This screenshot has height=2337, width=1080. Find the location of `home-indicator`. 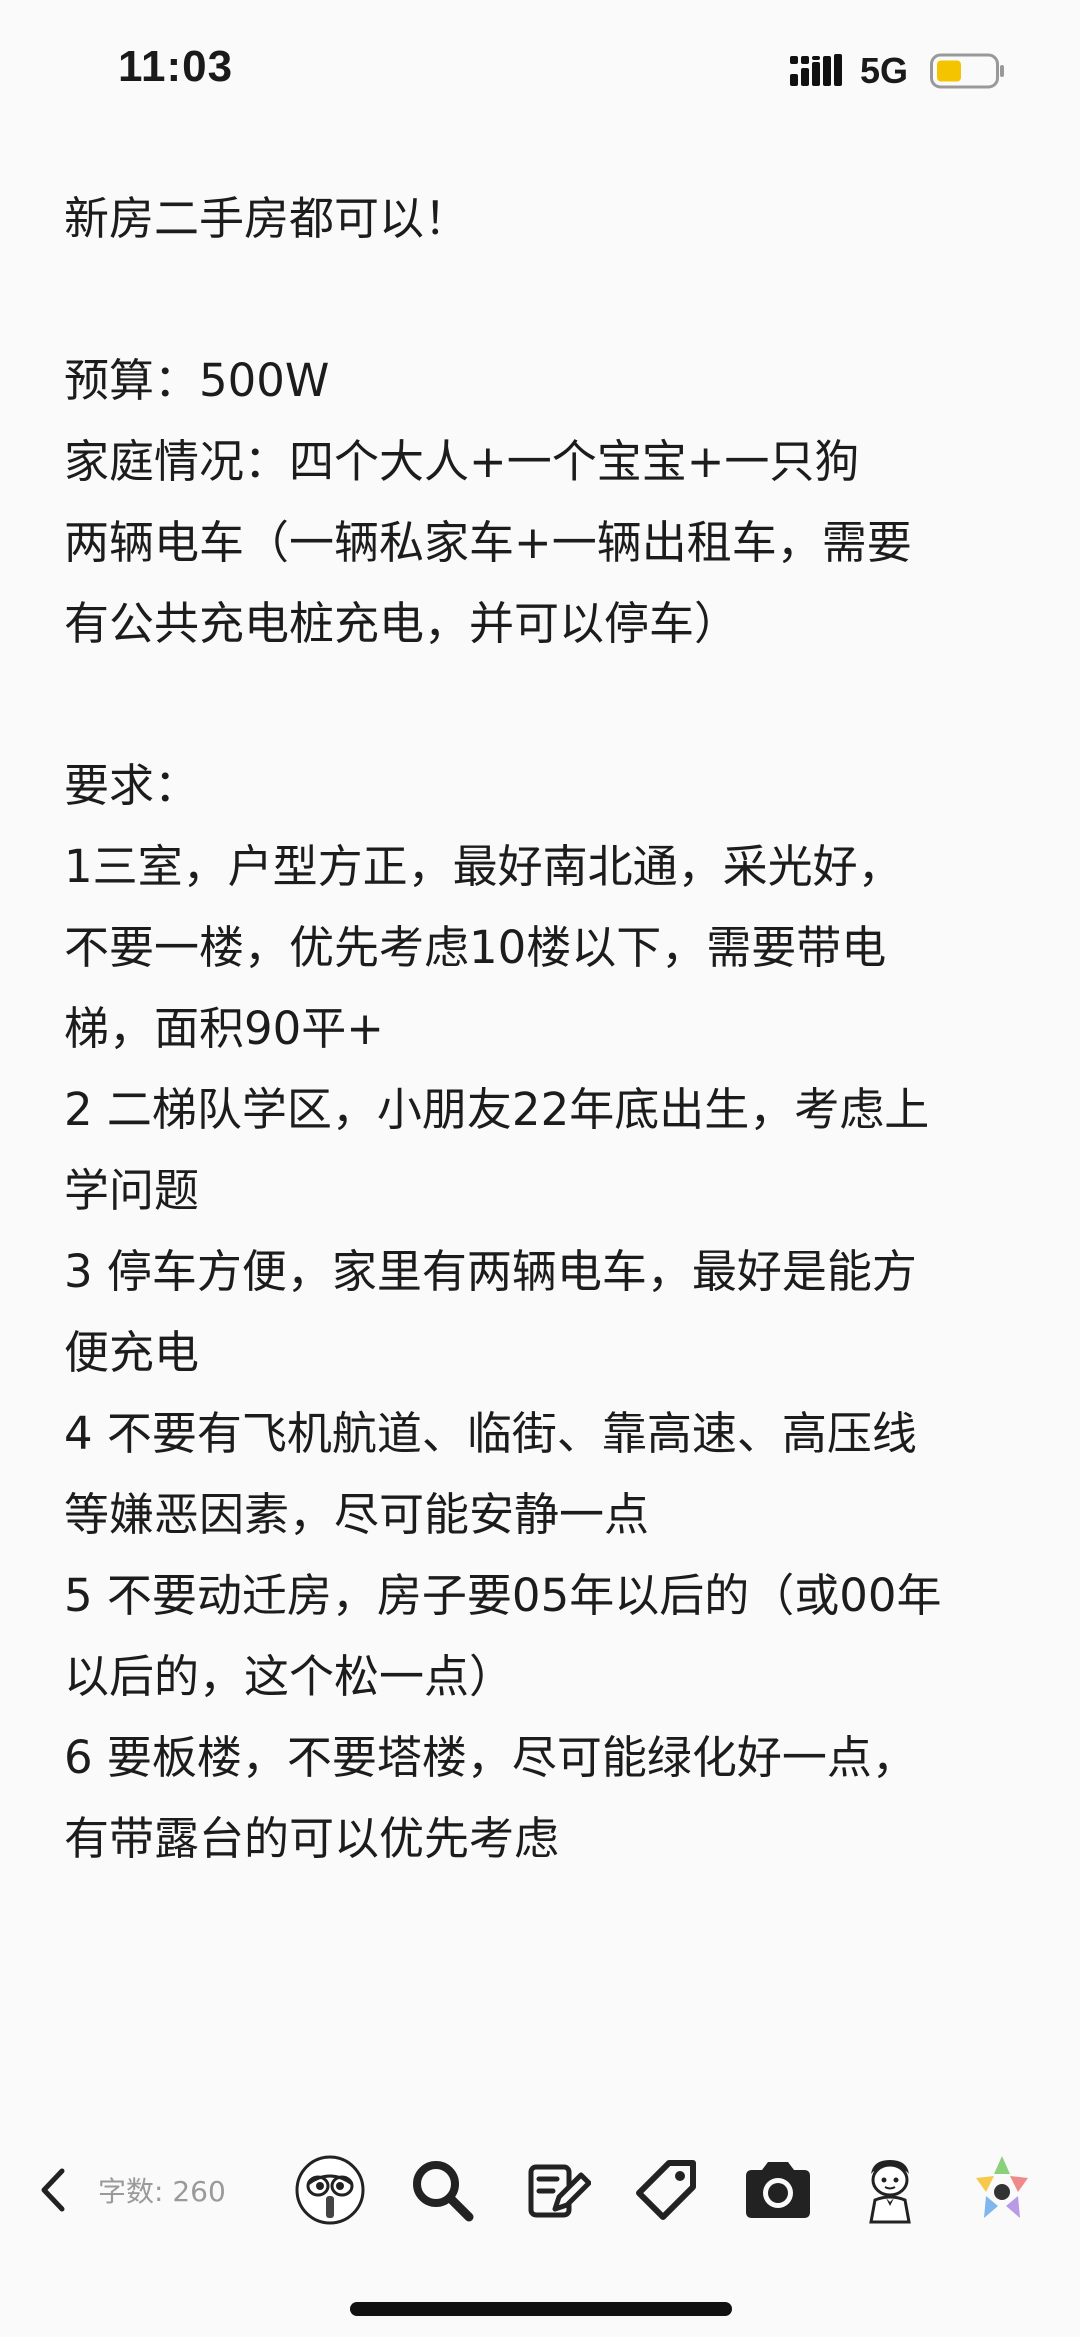

home-indicator is located at coordinates (541, 2309).